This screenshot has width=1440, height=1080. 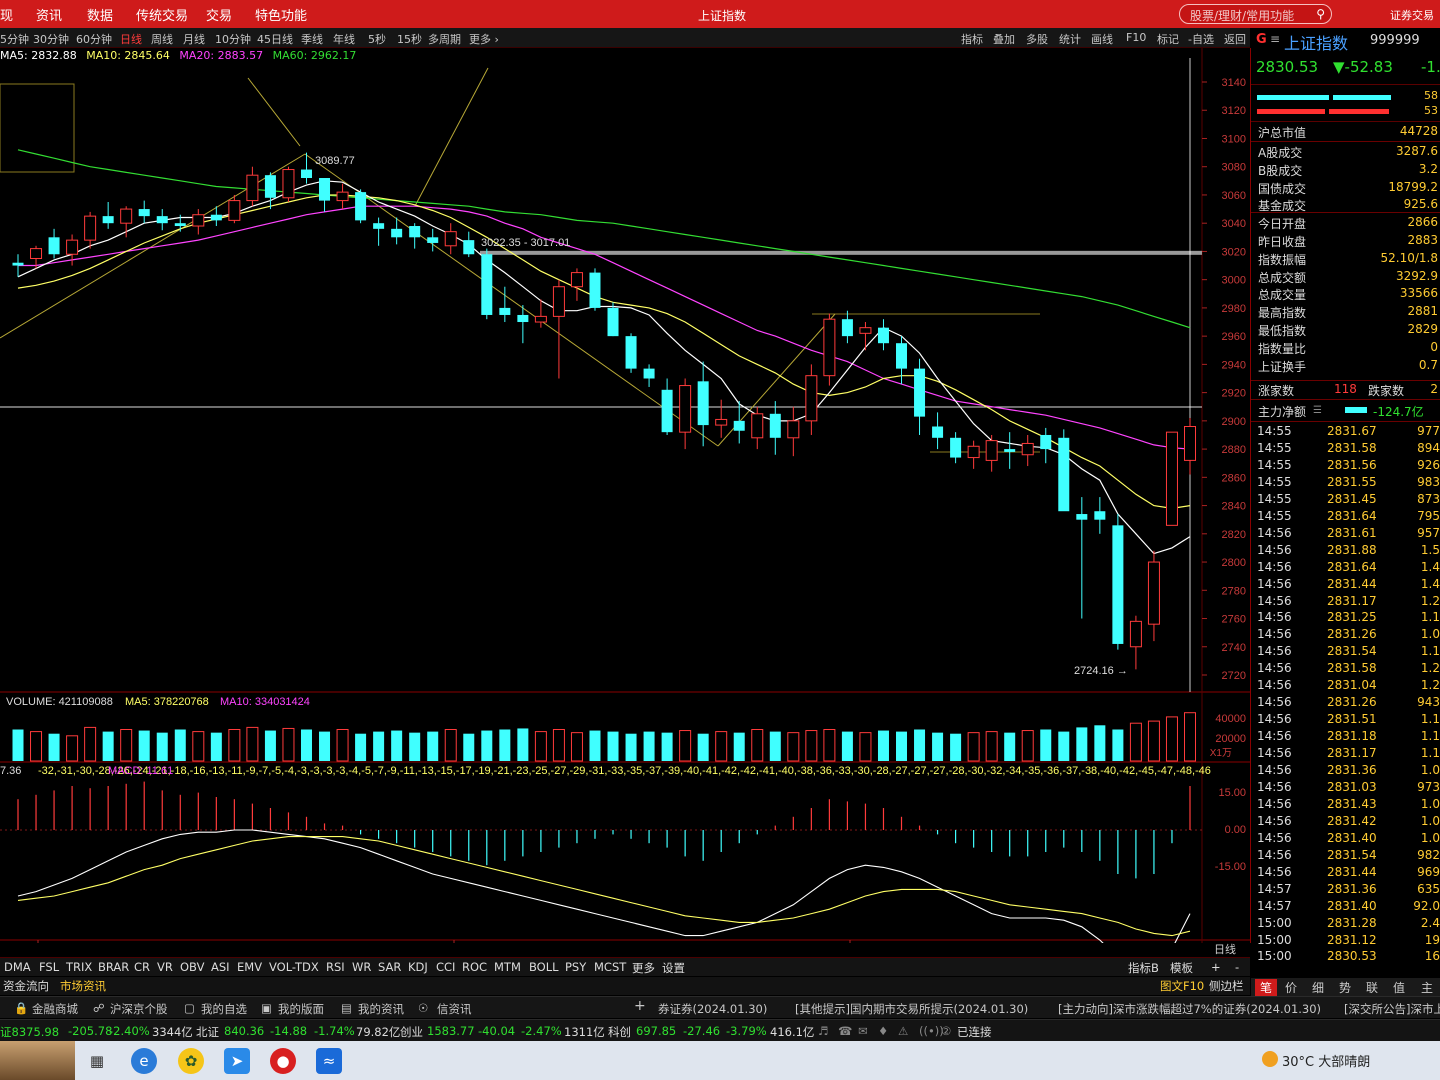 I want to click on headline-3: [主力动向]深市涨跌幅超过7%的证券(2024.01.30), so click(x=1189, y=1009).